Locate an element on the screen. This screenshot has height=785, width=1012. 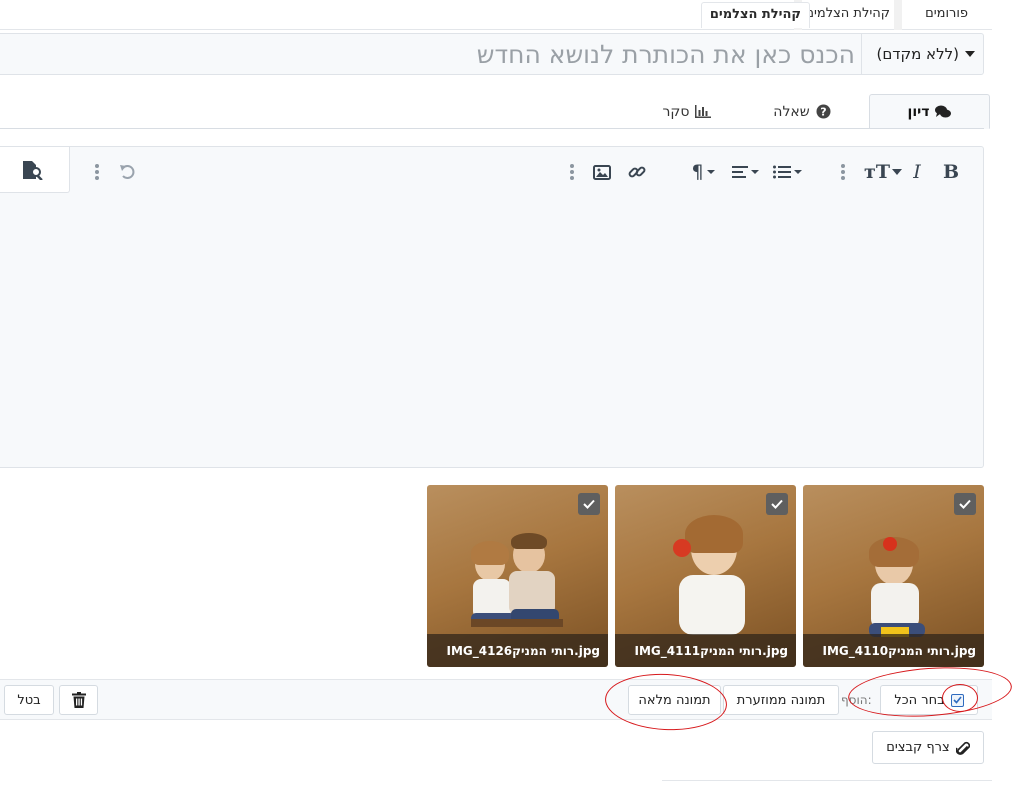
attachment-thumbnail: IMG_4126רותי המניק.jpg is located at coordinates (517, 576).